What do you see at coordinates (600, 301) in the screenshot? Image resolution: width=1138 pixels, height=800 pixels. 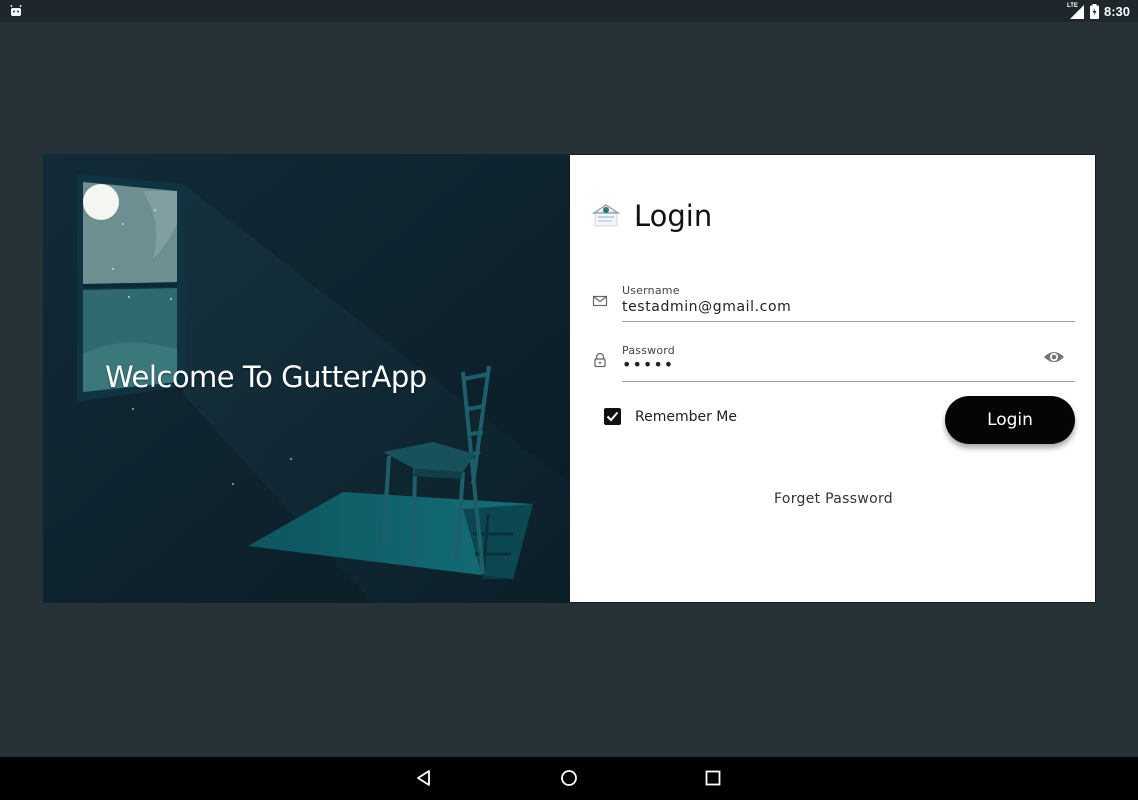 I see `mail-icon` at bounding box center [600, 301].